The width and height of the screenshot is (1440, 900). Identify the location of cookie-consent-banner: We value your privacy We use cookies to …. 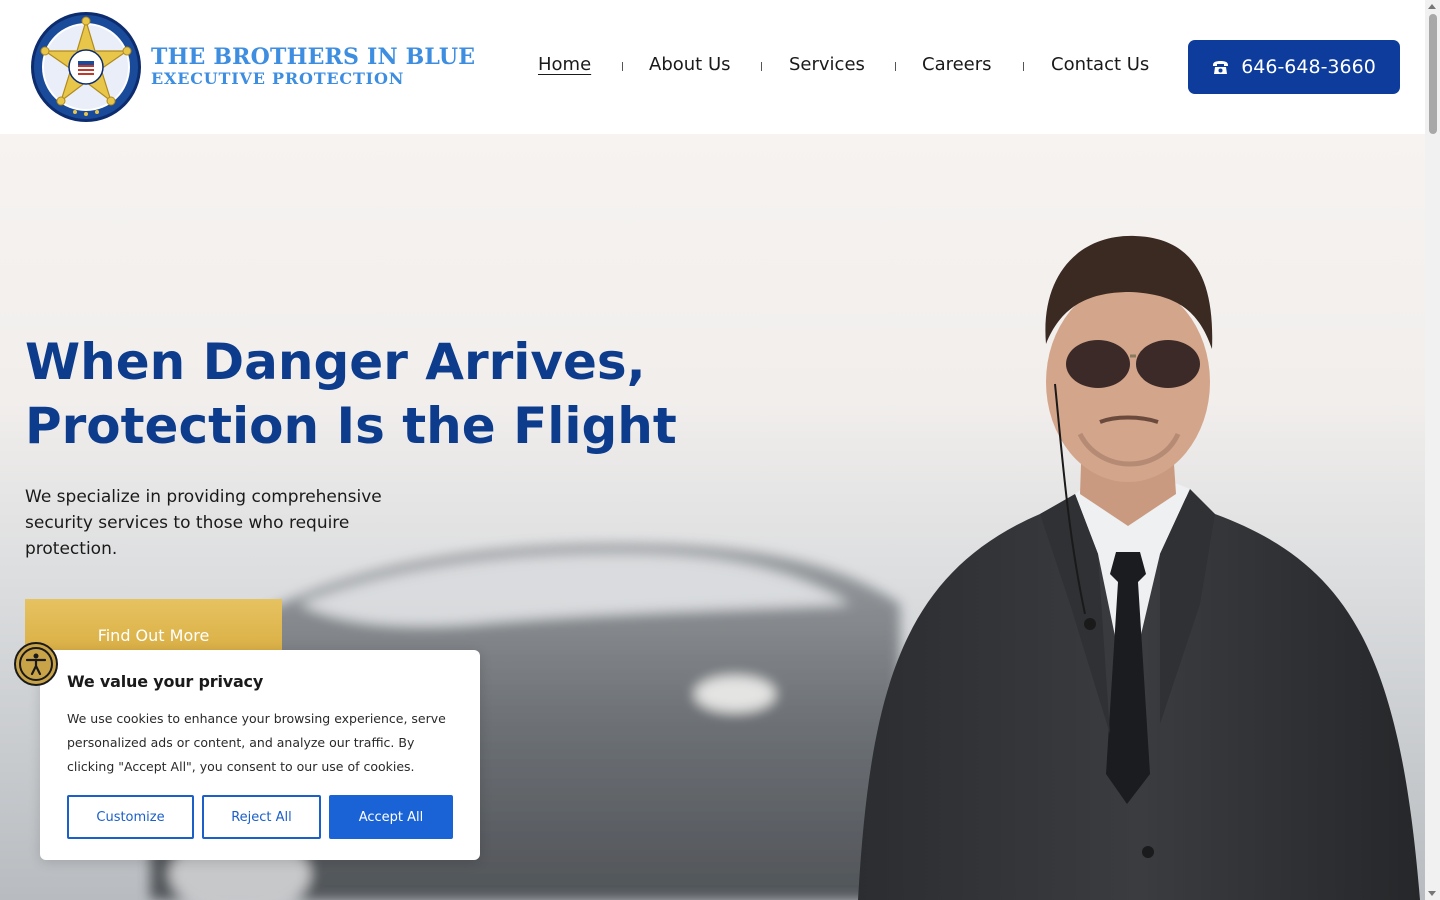
(260, 755).